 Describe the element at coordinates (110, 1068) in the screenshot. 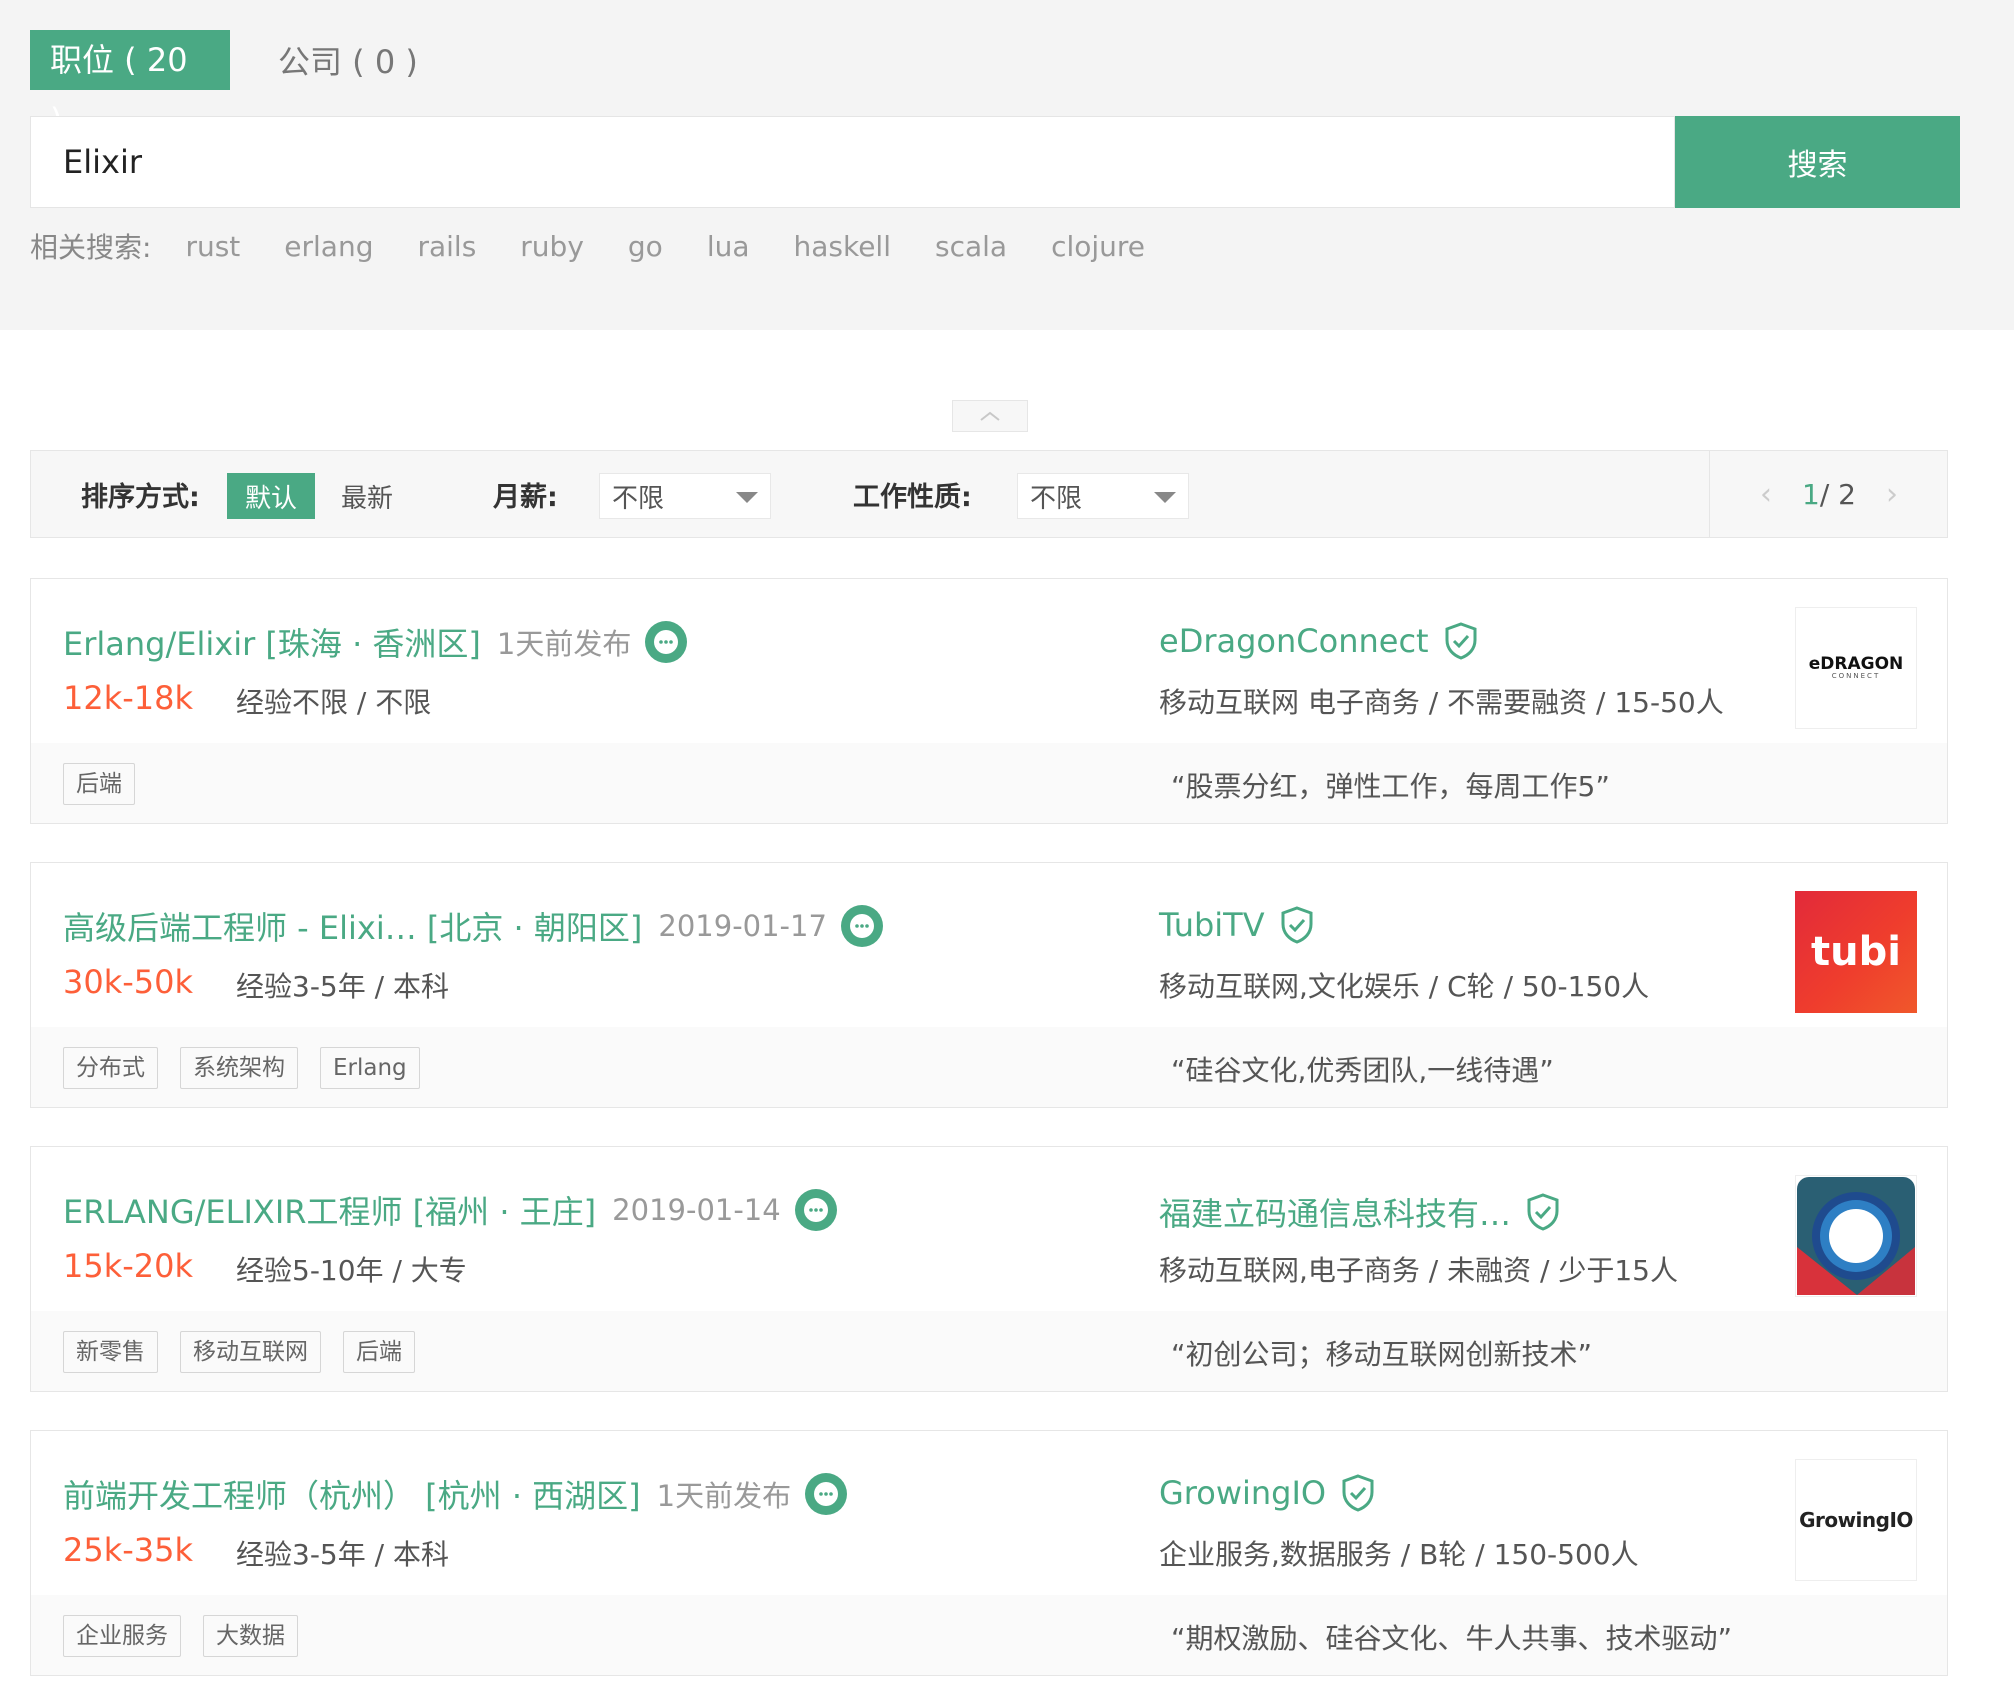

I see `job-tag: 分布式` at that location.